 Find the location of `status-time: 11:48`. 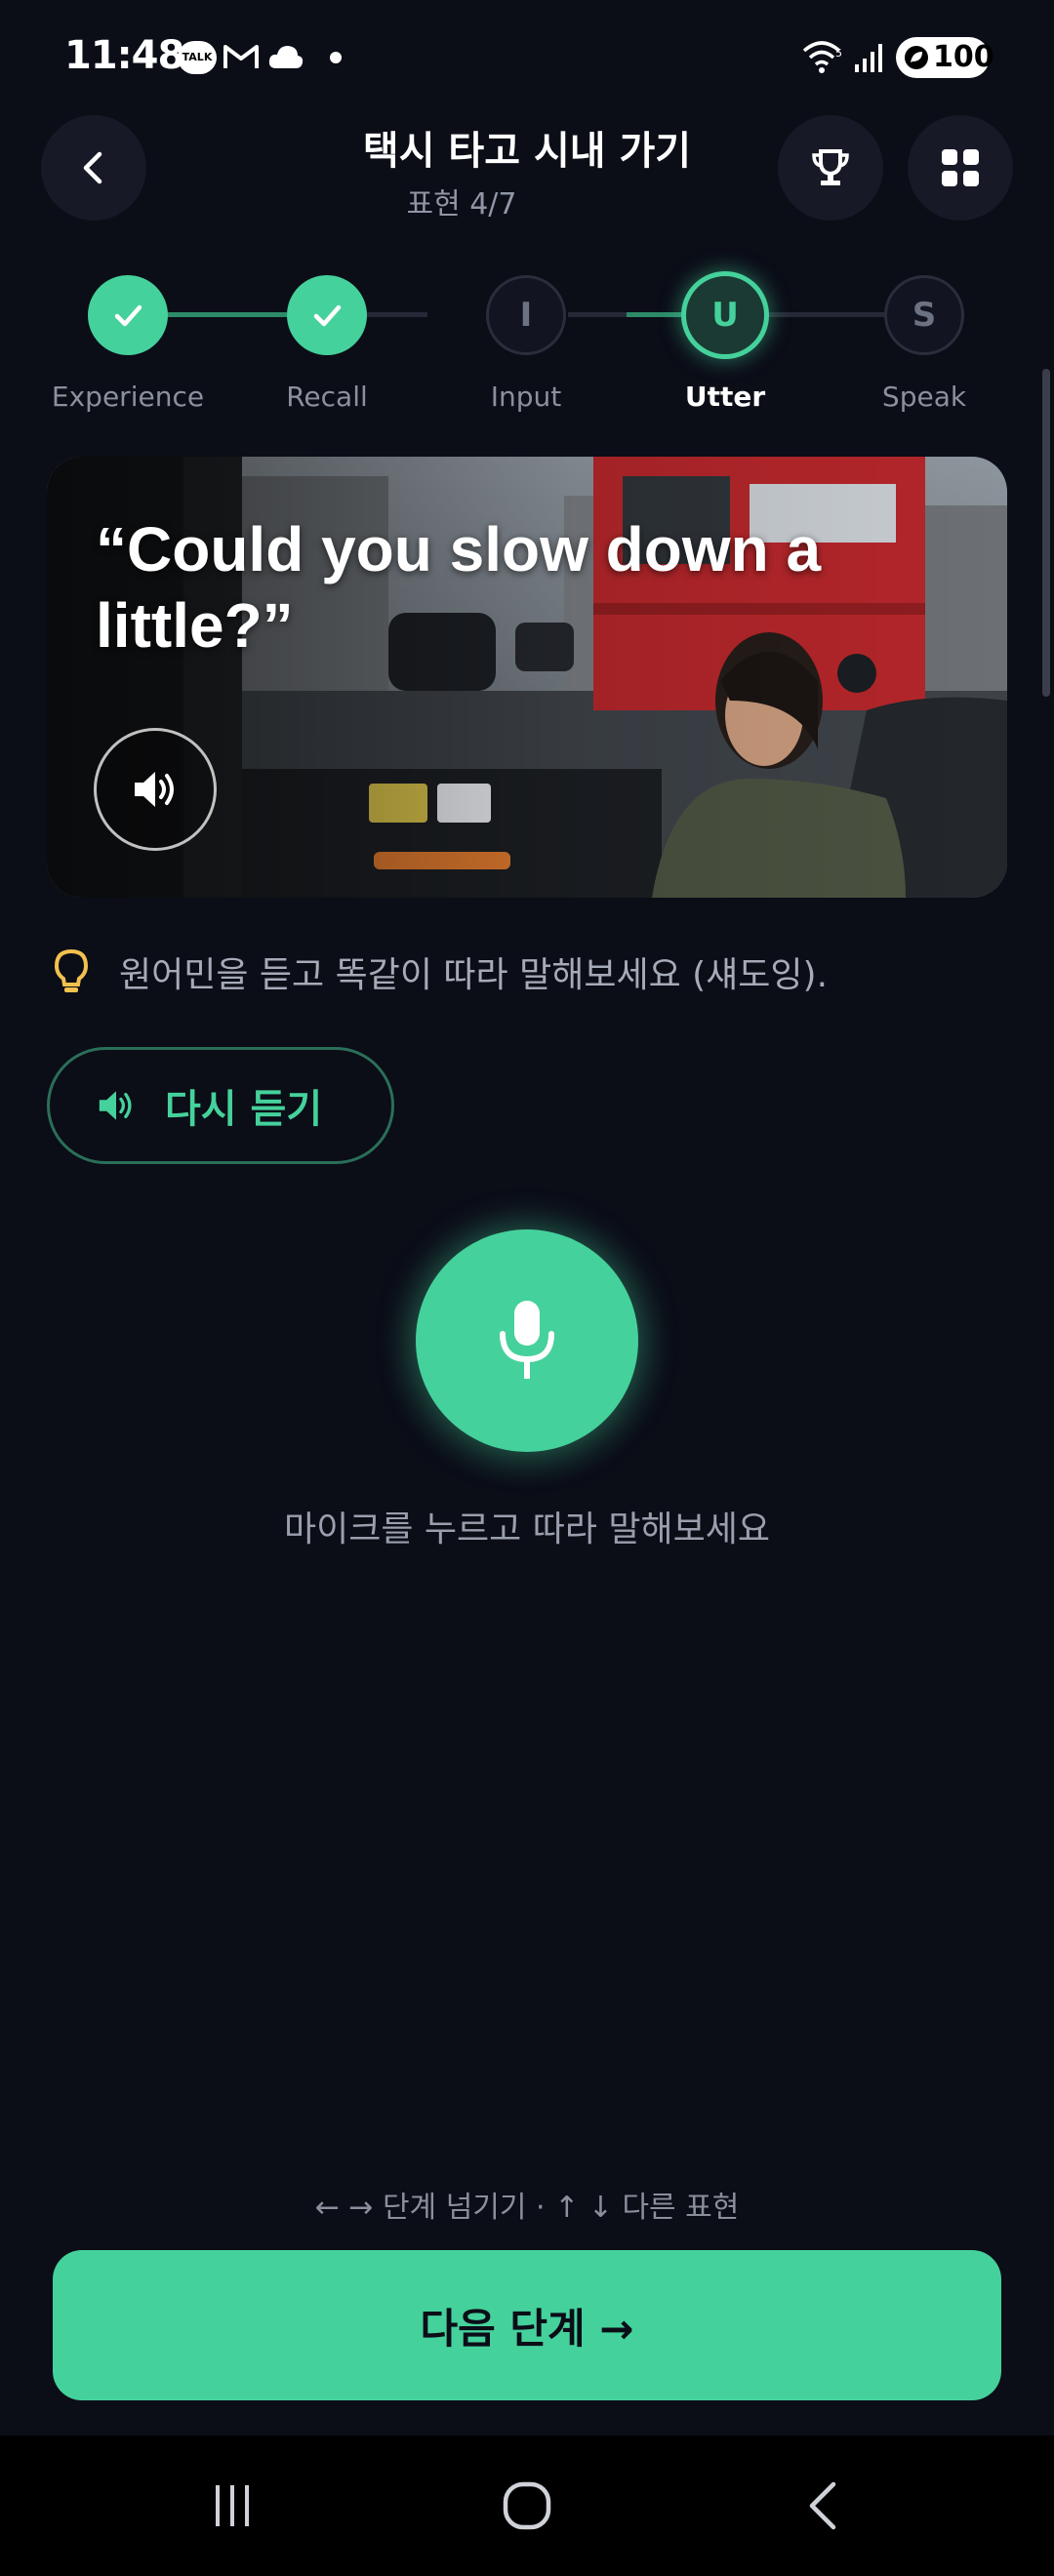

status-time: 11:48 is located at coordinates (124, 55).